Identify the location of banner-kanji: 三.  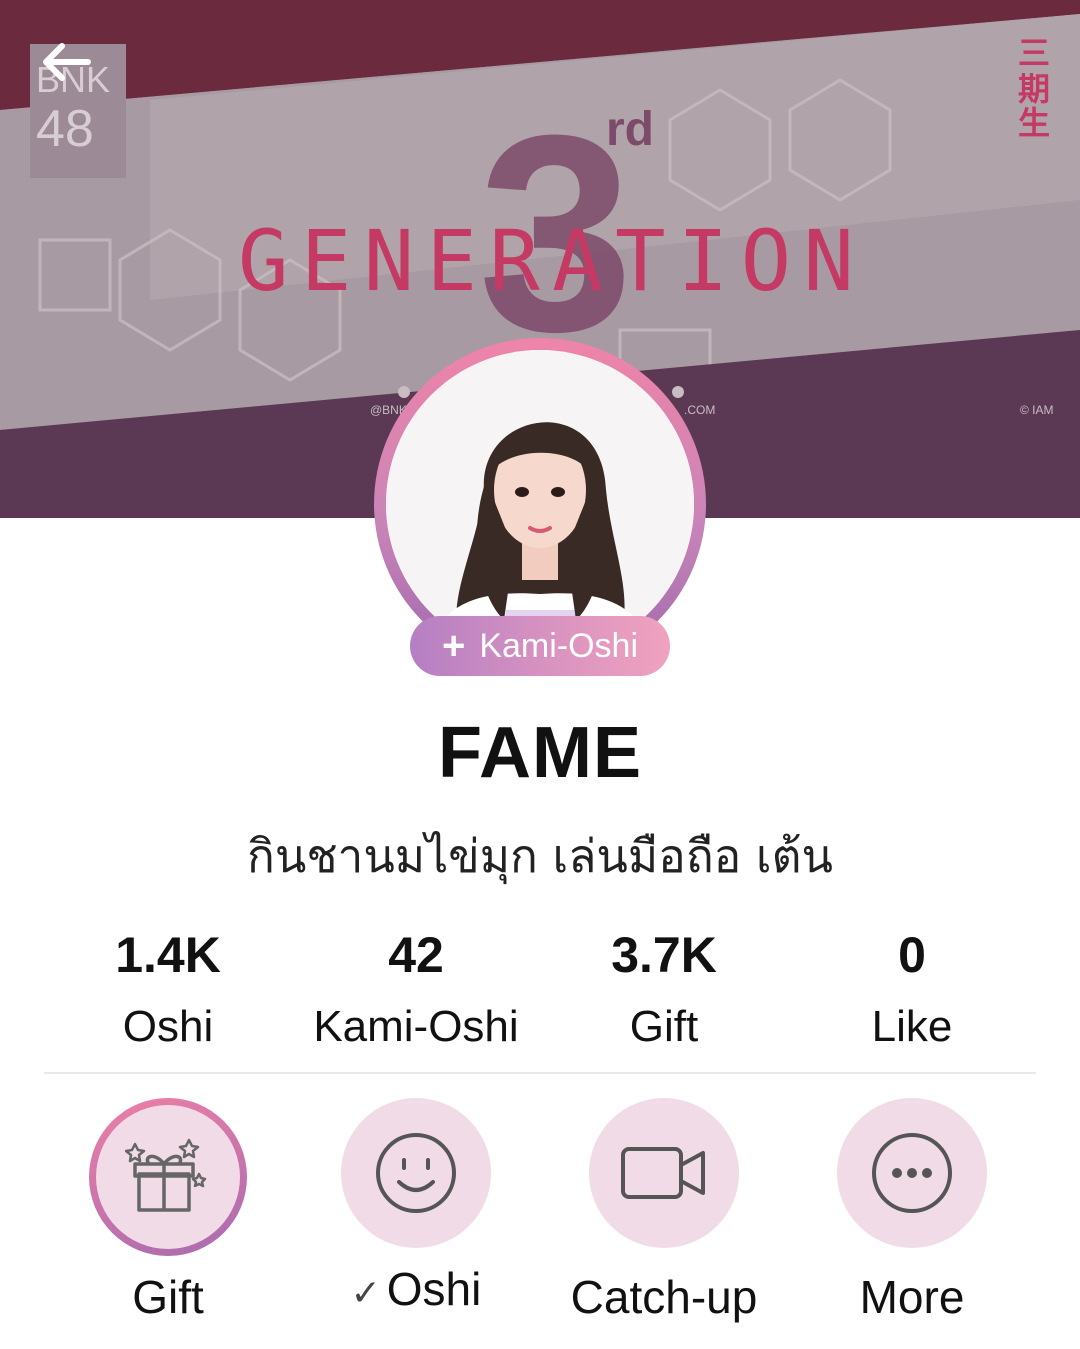
(1034, 53).